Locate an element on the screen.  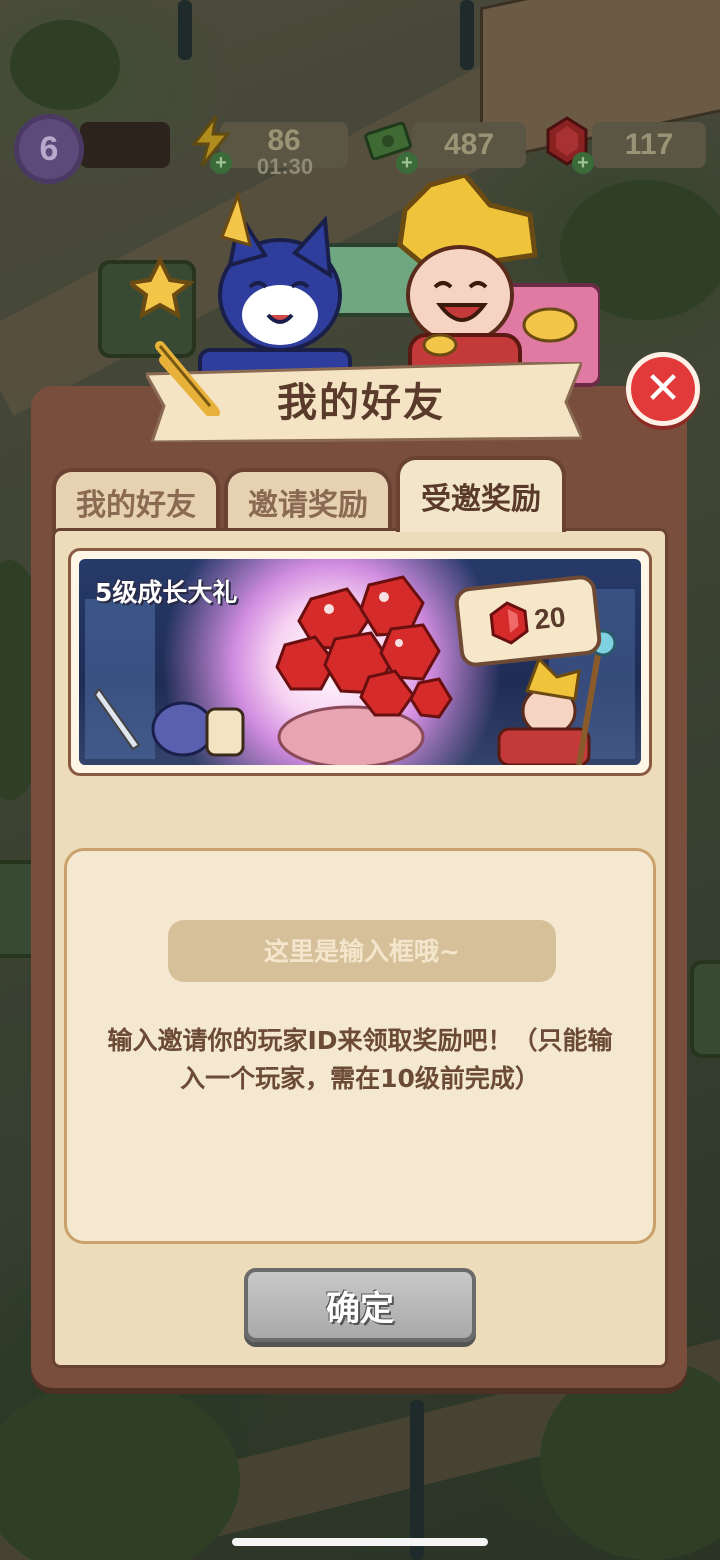
tab-label: 邀请奖励 is located at coordinates (308, 505).